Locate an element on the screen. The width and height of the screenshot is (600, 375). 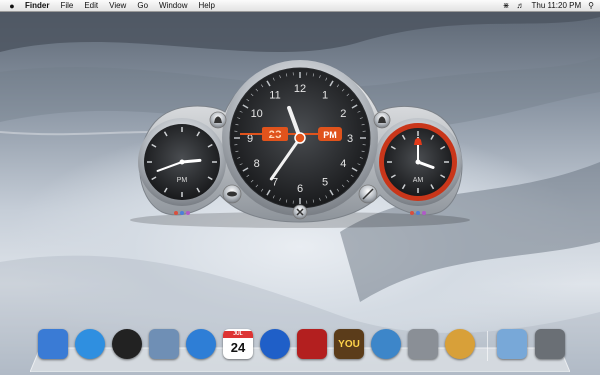
dock-label: YOU is located at coordinates (349, 344).